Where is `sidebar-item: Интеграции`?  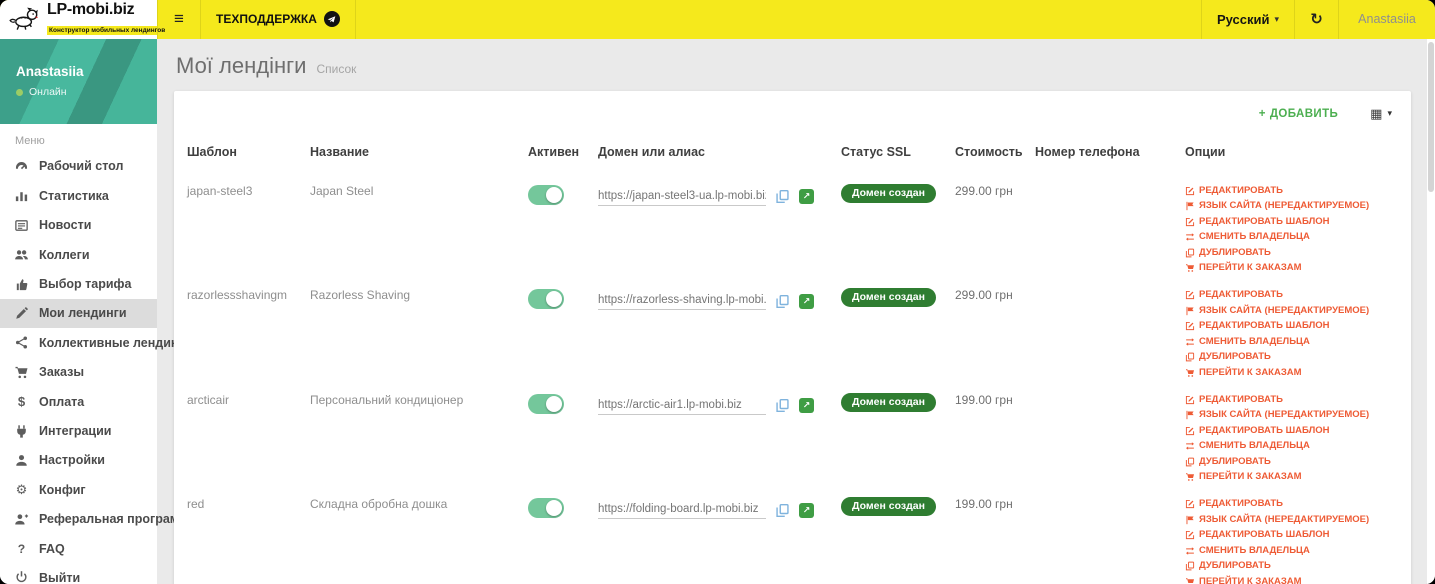
sidebar-item: Интеграции is located at coordinates (78, 430).